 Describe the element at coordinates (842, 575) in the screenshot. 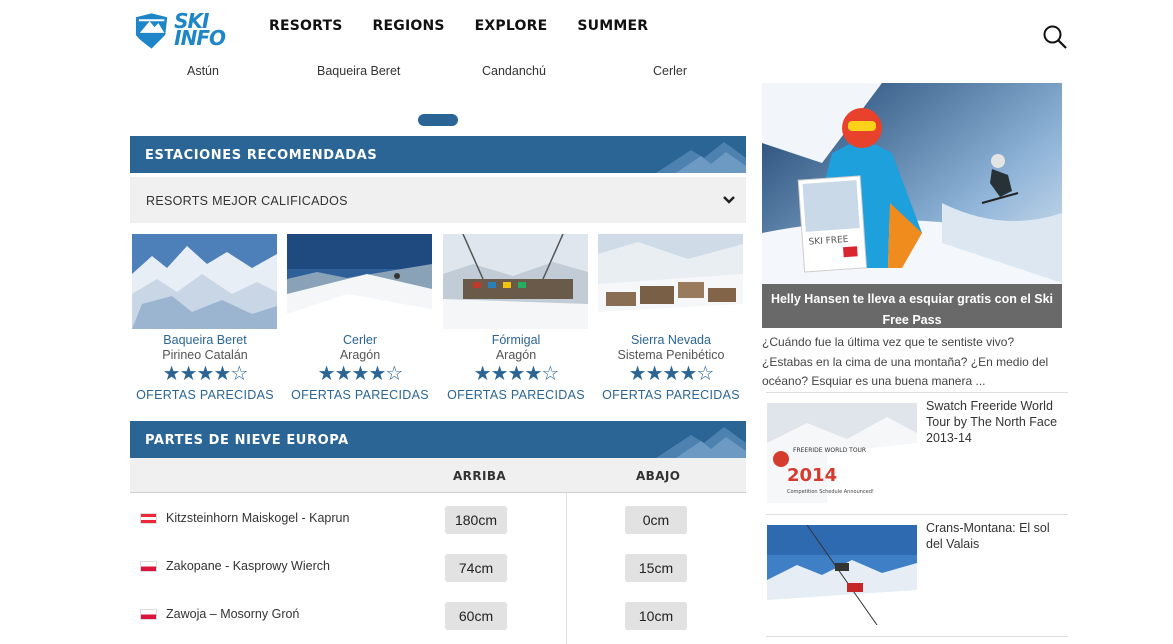

I see `news-thumbnail` at that location.